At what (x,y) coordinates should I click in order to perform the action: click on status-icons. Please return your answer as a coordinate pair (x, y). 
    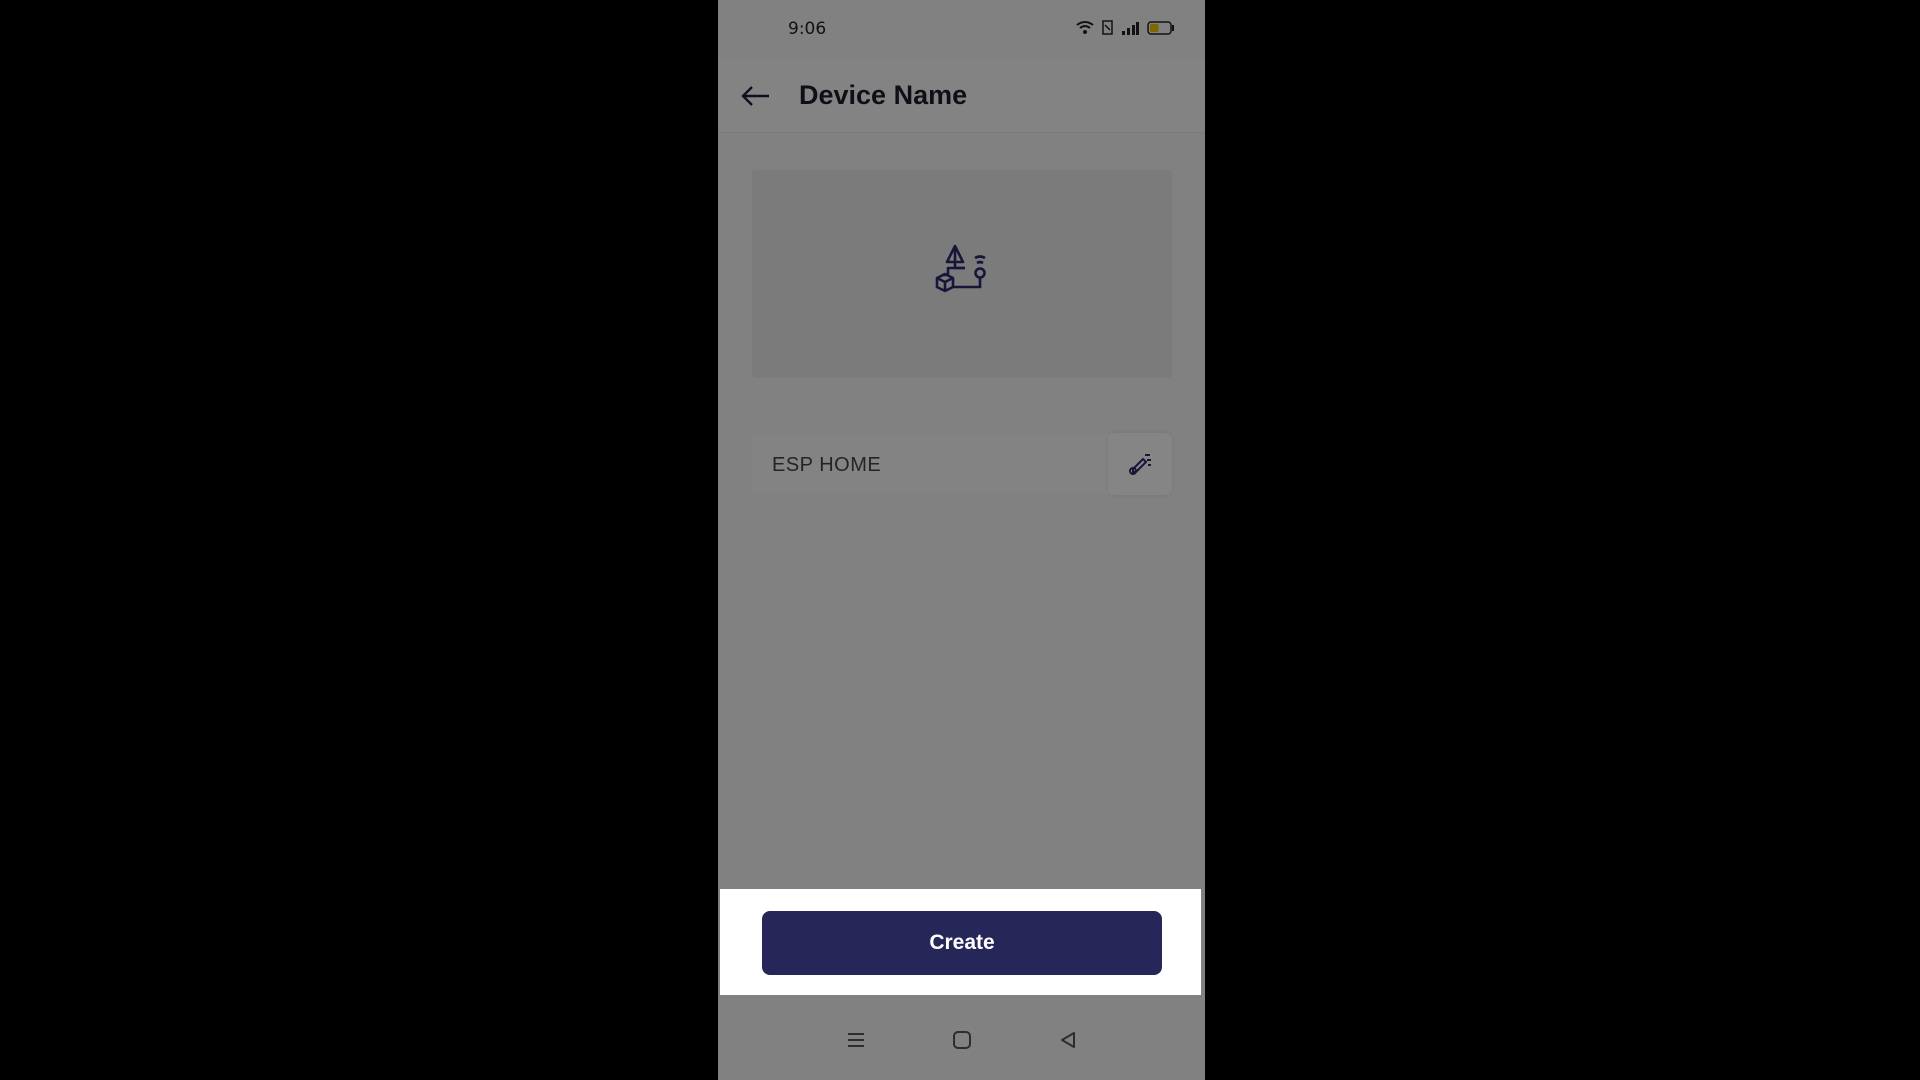
    Looking at the image, I should click on (1125, 27).